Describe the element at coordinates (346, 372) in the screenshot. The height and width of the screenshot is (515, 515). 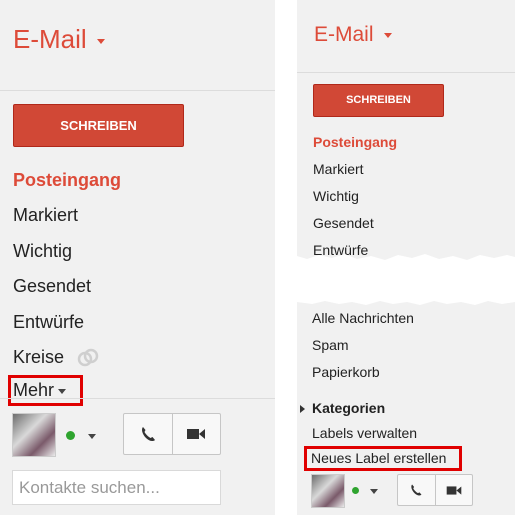
I see `nav-item-trash: Papierkorb` at that location.